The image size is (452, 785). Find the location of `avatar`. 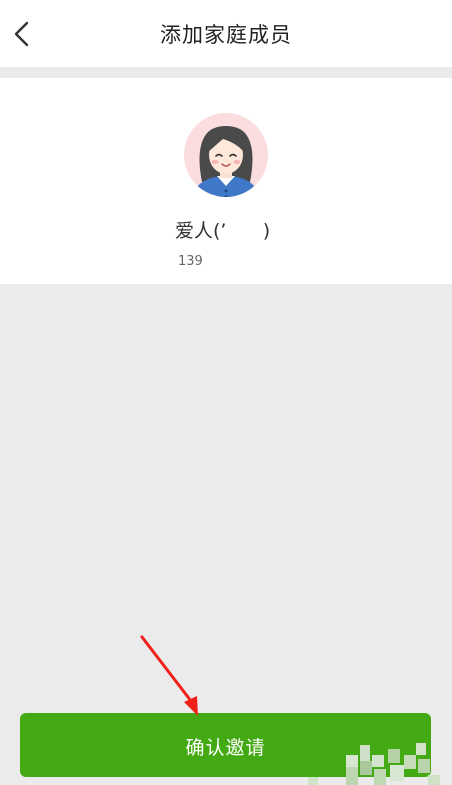

avatar is located at coordinates (226, 155).